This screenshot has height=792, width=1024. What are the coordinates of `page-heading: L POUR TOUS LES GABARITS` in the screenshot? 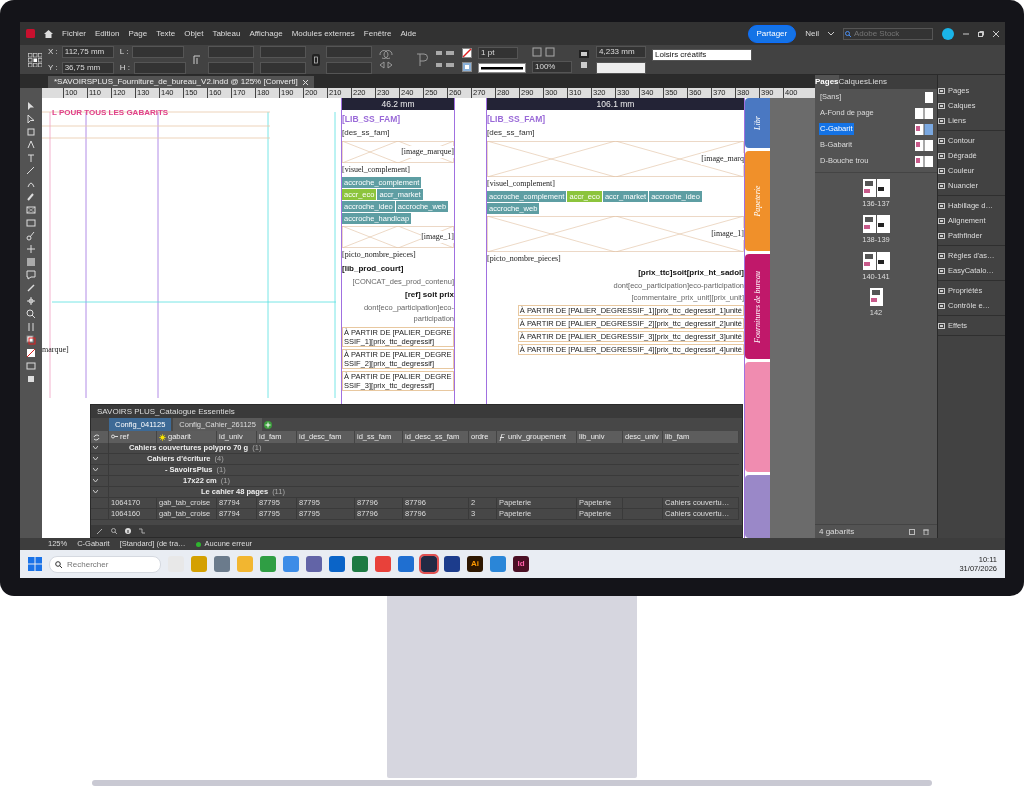 It's located at (110, 113).